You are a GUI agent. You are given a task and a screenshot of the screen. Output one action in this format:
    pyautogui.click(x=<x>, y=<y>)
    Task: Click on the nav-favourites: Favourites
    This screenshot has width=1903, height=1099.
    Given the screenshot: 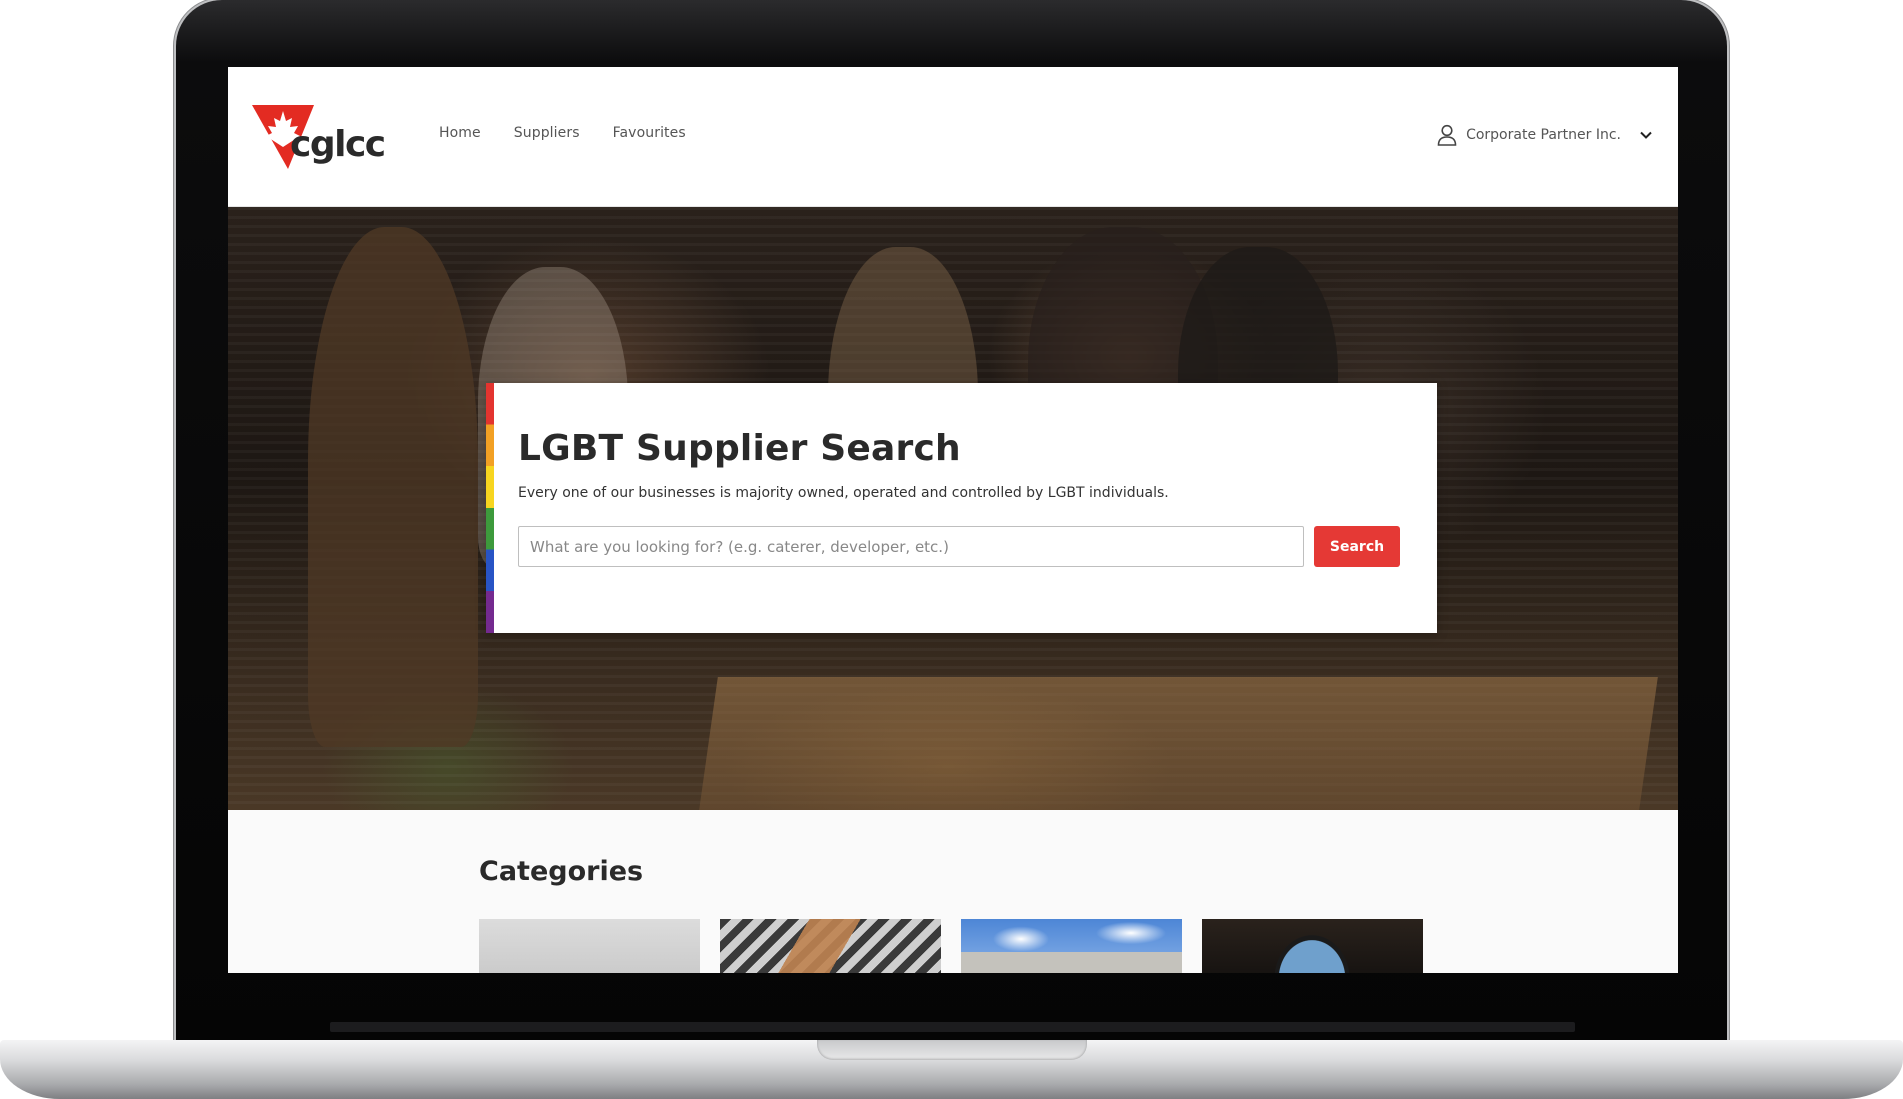 What is the action you would take?
    pyautogui.click(x=649, y=133)
    